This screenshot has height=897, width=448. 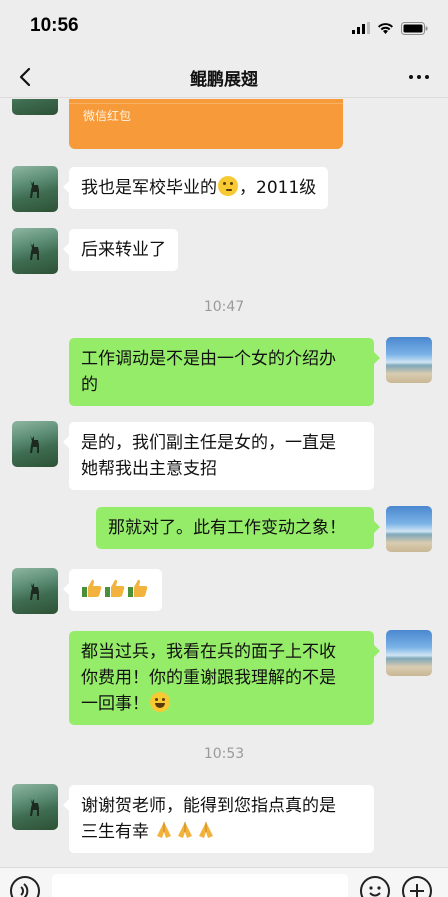 I want to click on friend-message: 我也是军校毕业的 ，2011级, so click(x=195, y=188).